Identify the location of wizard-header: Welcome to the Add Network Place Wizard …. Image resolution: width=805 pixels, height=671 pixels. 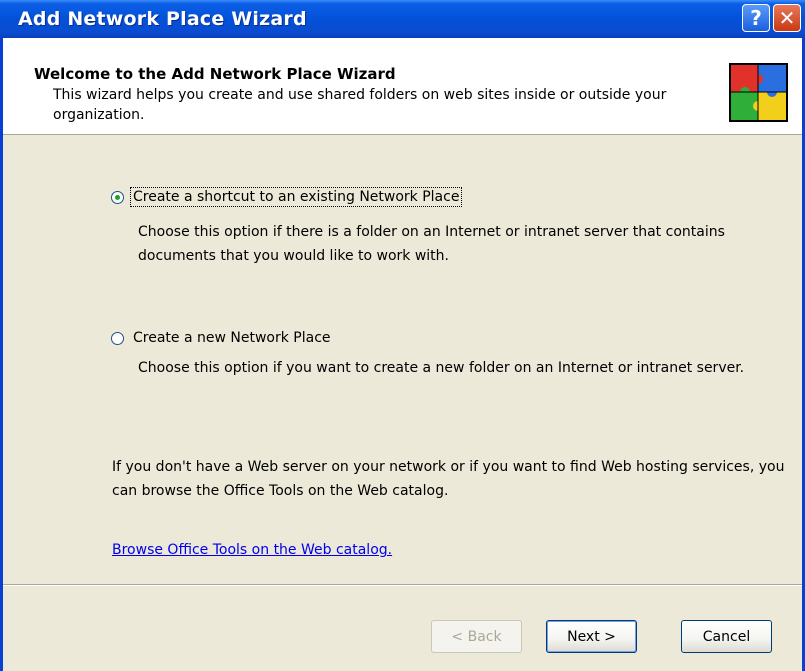
(402, 86).